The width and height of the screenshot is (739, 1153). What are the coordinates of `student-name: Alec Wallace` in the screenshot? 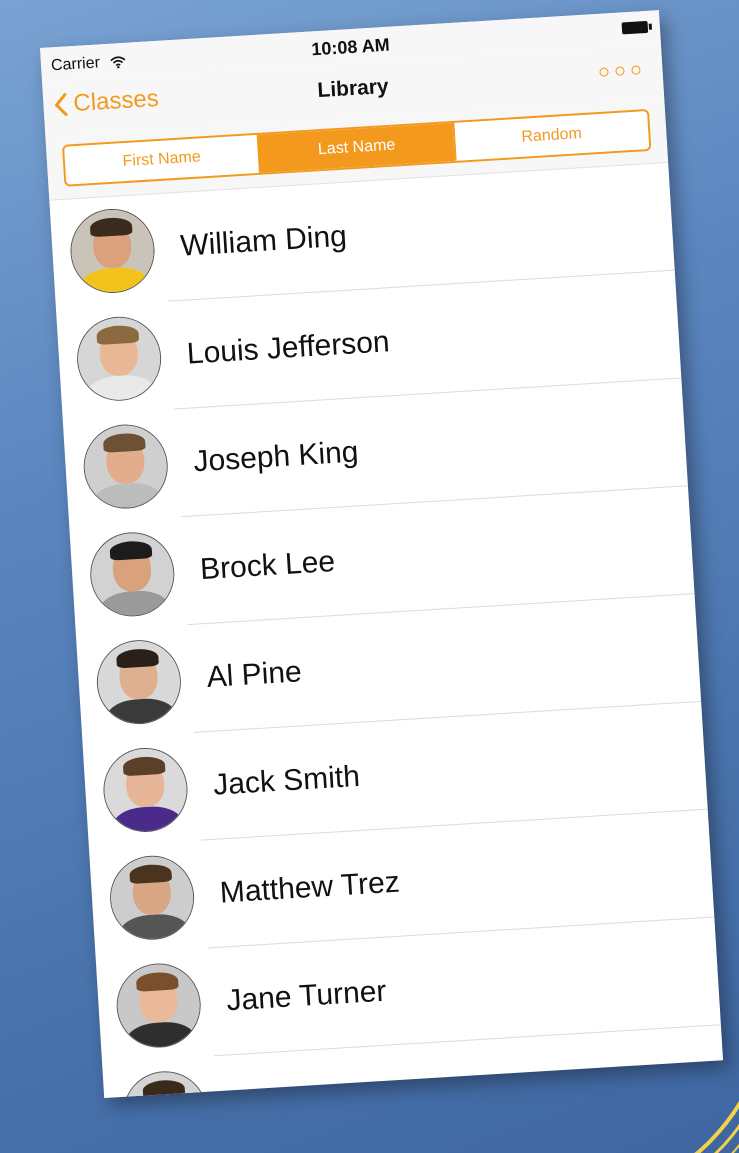 It's located at (319, 1090).